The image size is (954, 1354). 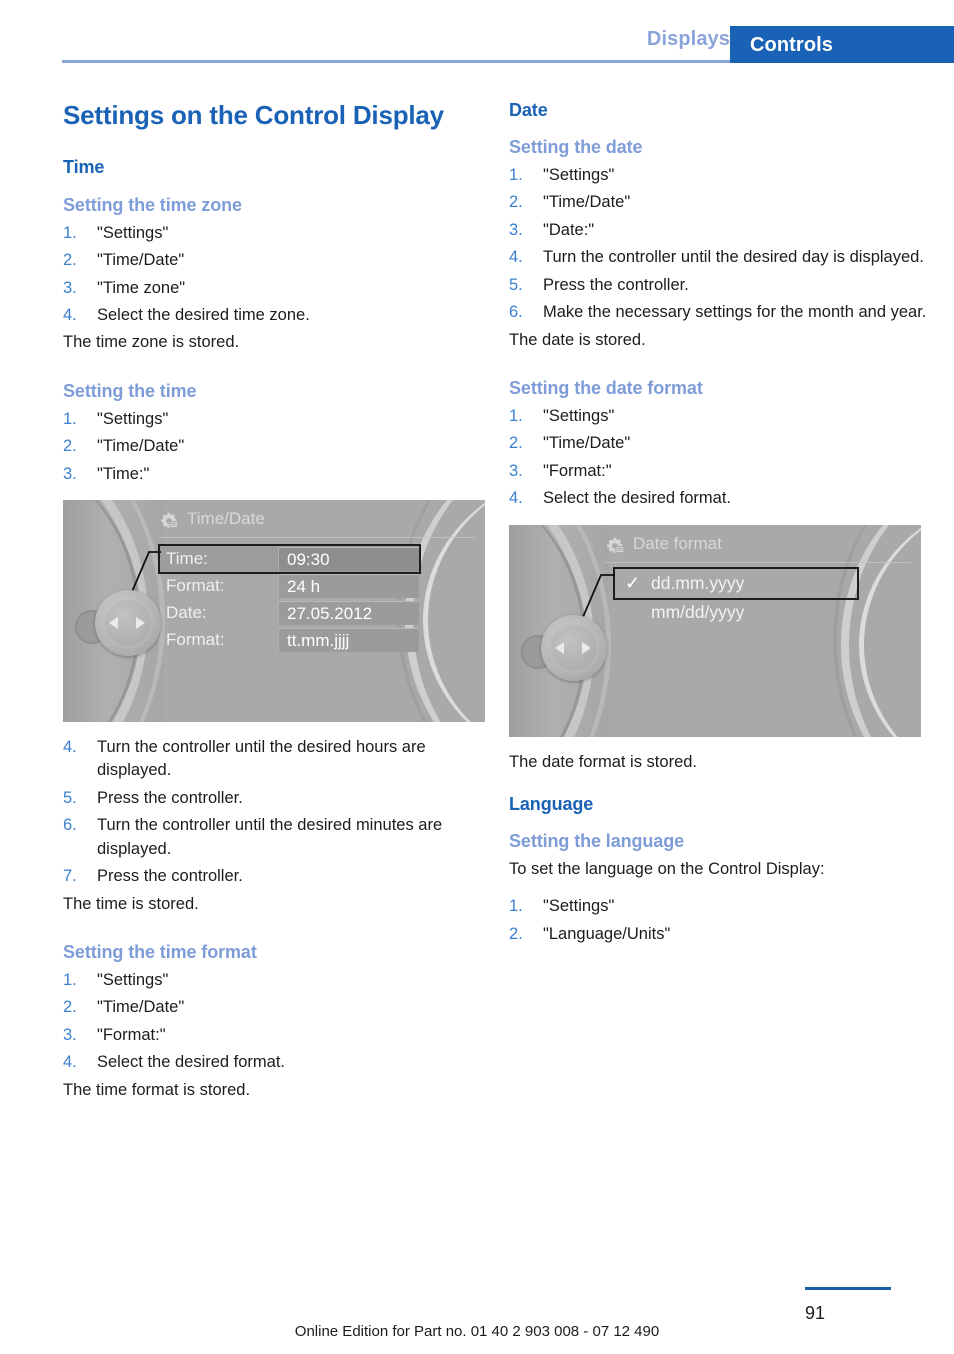 What do you see at coordinates (304, 586) in the screenshot?
I see `row-value: 24 h` at bounding box center [304, 586].